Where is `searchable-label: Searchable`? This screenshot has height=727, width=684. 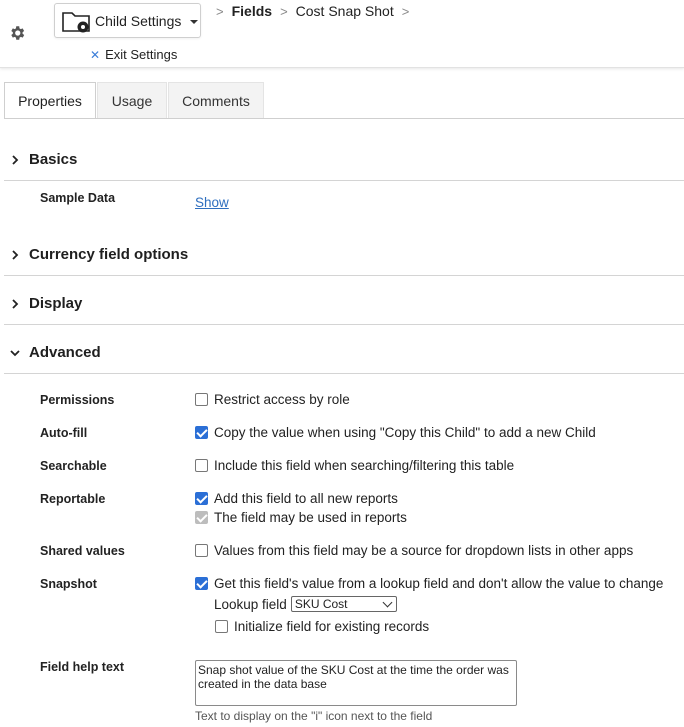
searchable-label: Searchable is located at coordinates (73, 466).